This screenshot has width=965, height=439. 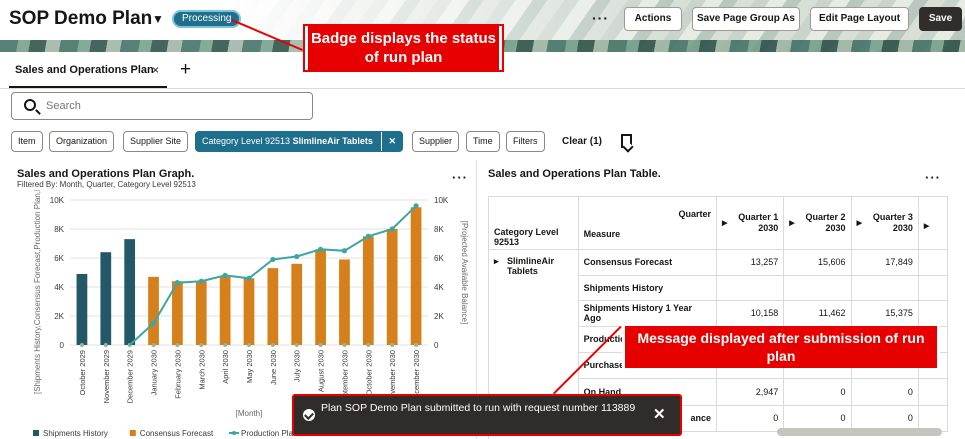 What do you see at coordinates (27, 141) in the screenshot?
I see `filter-chip-item: Item` at bounding box center [27, 141].